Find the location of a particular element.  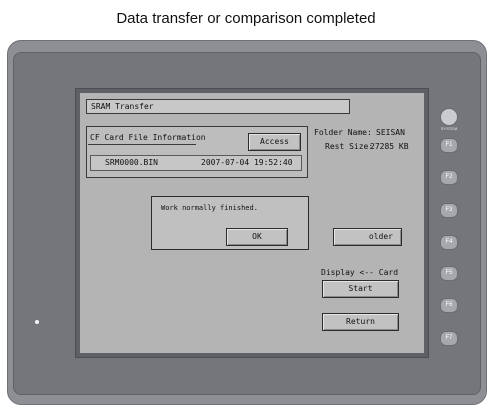

f7-key: F7 is located at coordinates (449, 338).